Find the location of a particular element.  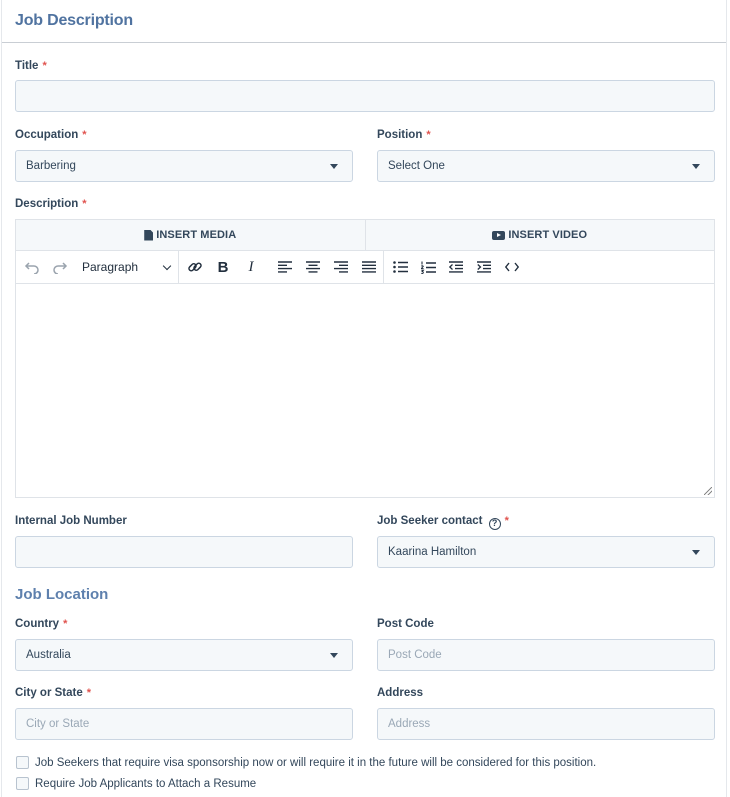

chevron-down-icon is located at coordinates (167, 265).